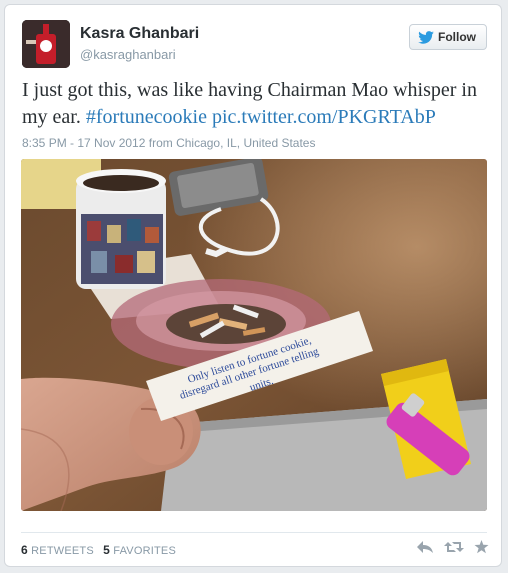 The width and height of the screenshot is (508, 573). I want to click on follow-button: Follow, so click(448, 37).